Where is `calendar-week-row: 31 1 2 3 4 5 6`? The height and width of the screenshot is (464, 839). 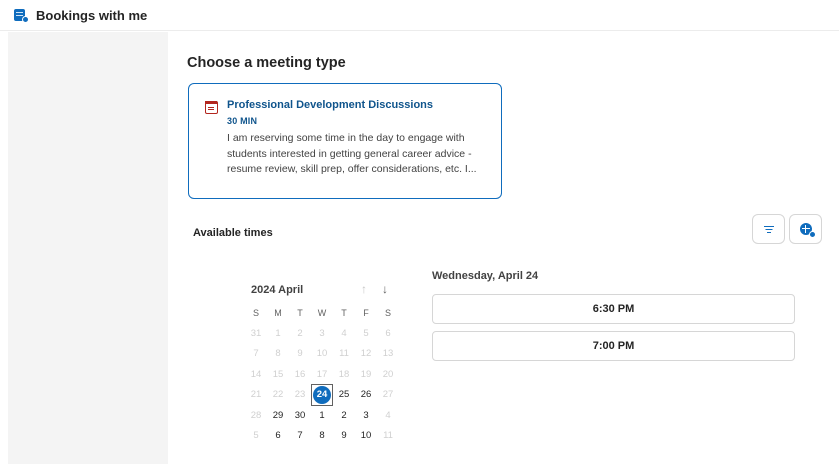
calendar-week-row: 31 1 2 3 4 5 6 is located at coordinates (322, 334).